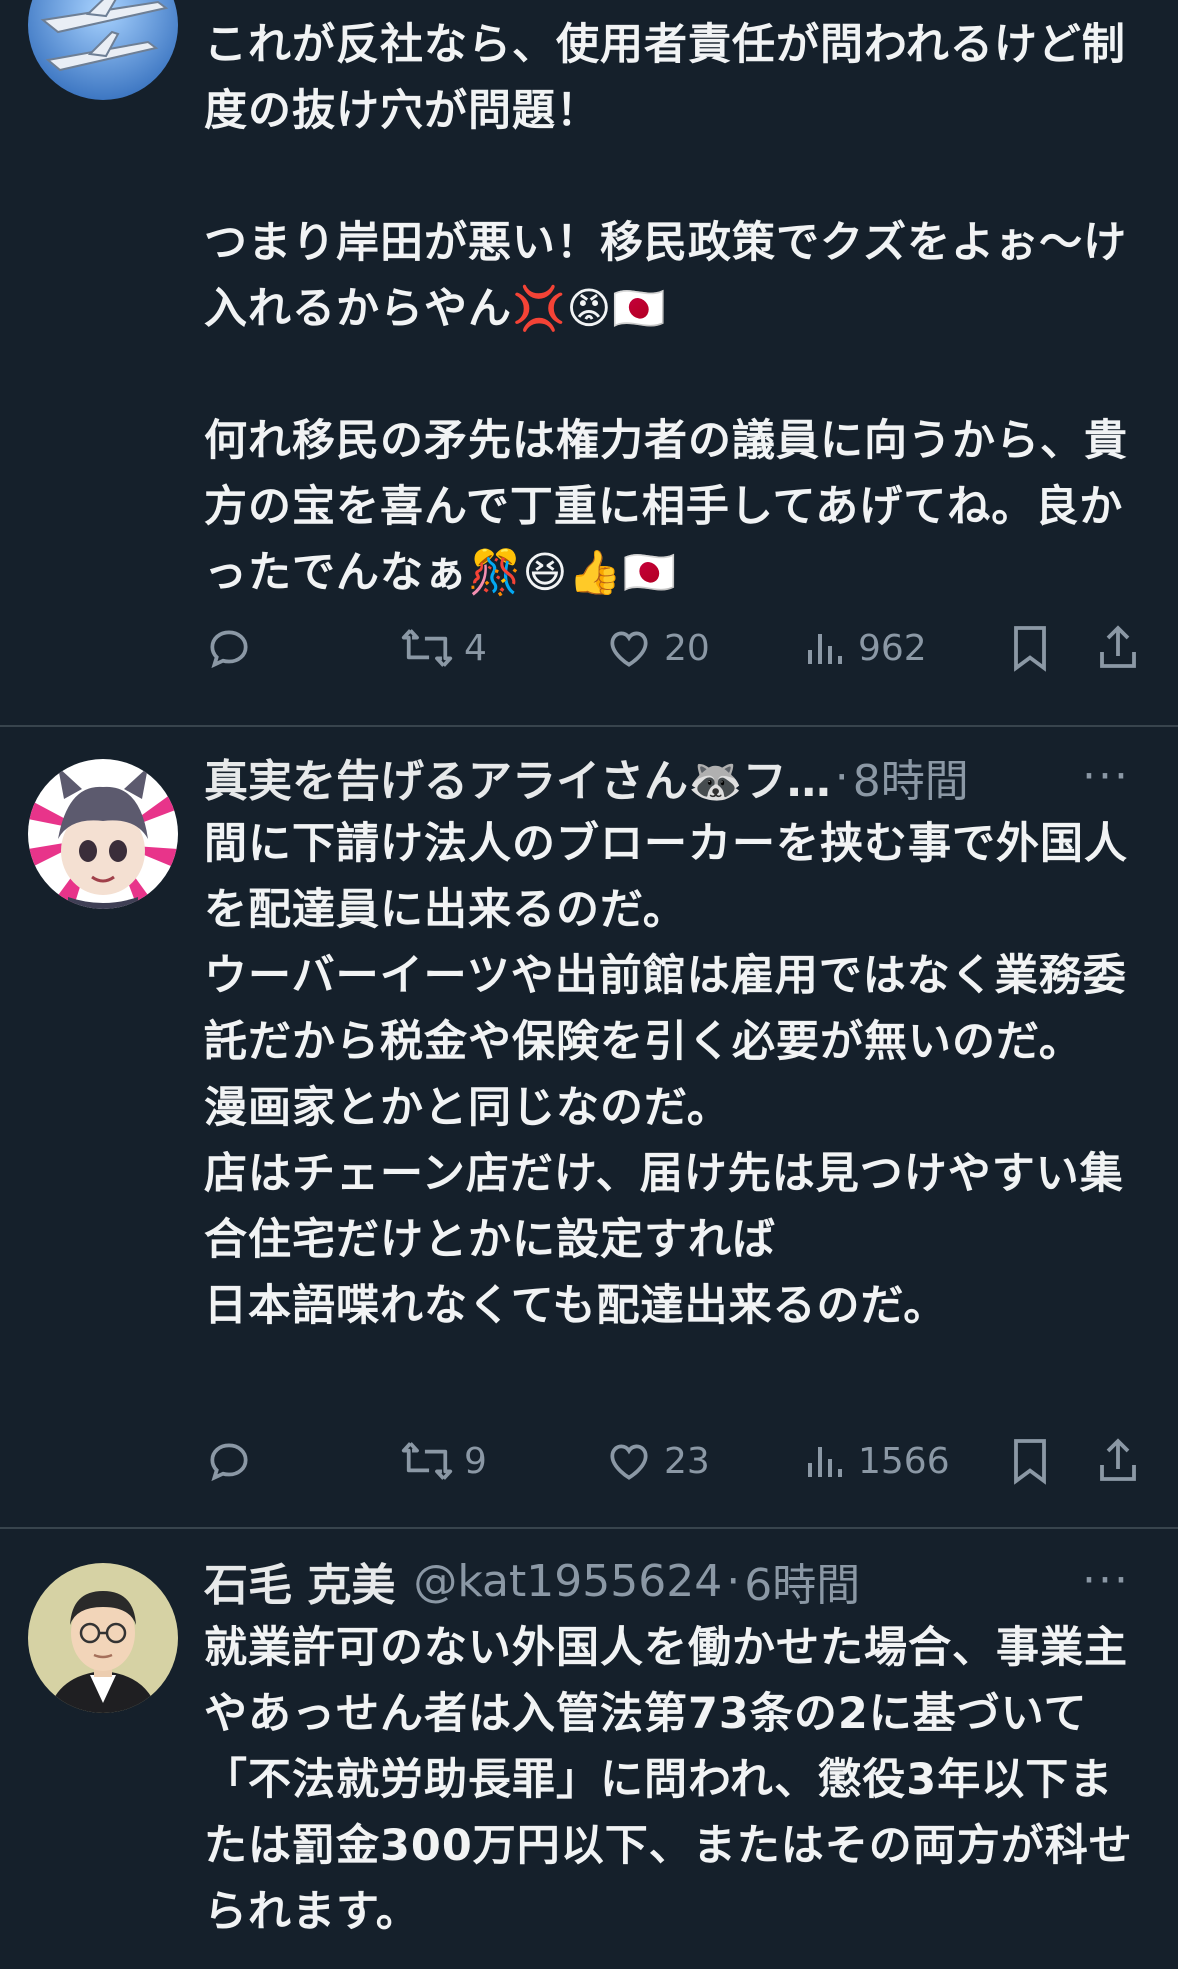 The height and width of the screenshot is (1969, 1178). Describe the element at coordinates (475, 1461) in the screenshot. I see `retweet-count: 9` at that location.